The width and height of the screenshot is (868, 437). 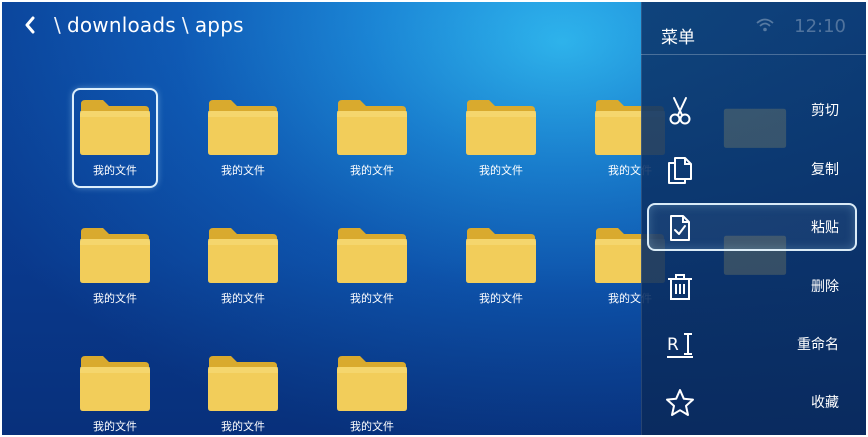 I want to click on menu-item-label: 粘贴, so click(x=825, y=228).